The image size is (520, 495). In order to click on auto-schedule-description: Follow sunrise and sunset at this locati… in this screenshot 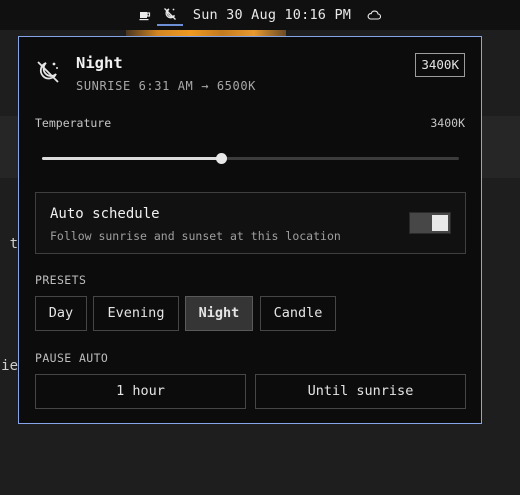, I will do `click(195, 236)`.